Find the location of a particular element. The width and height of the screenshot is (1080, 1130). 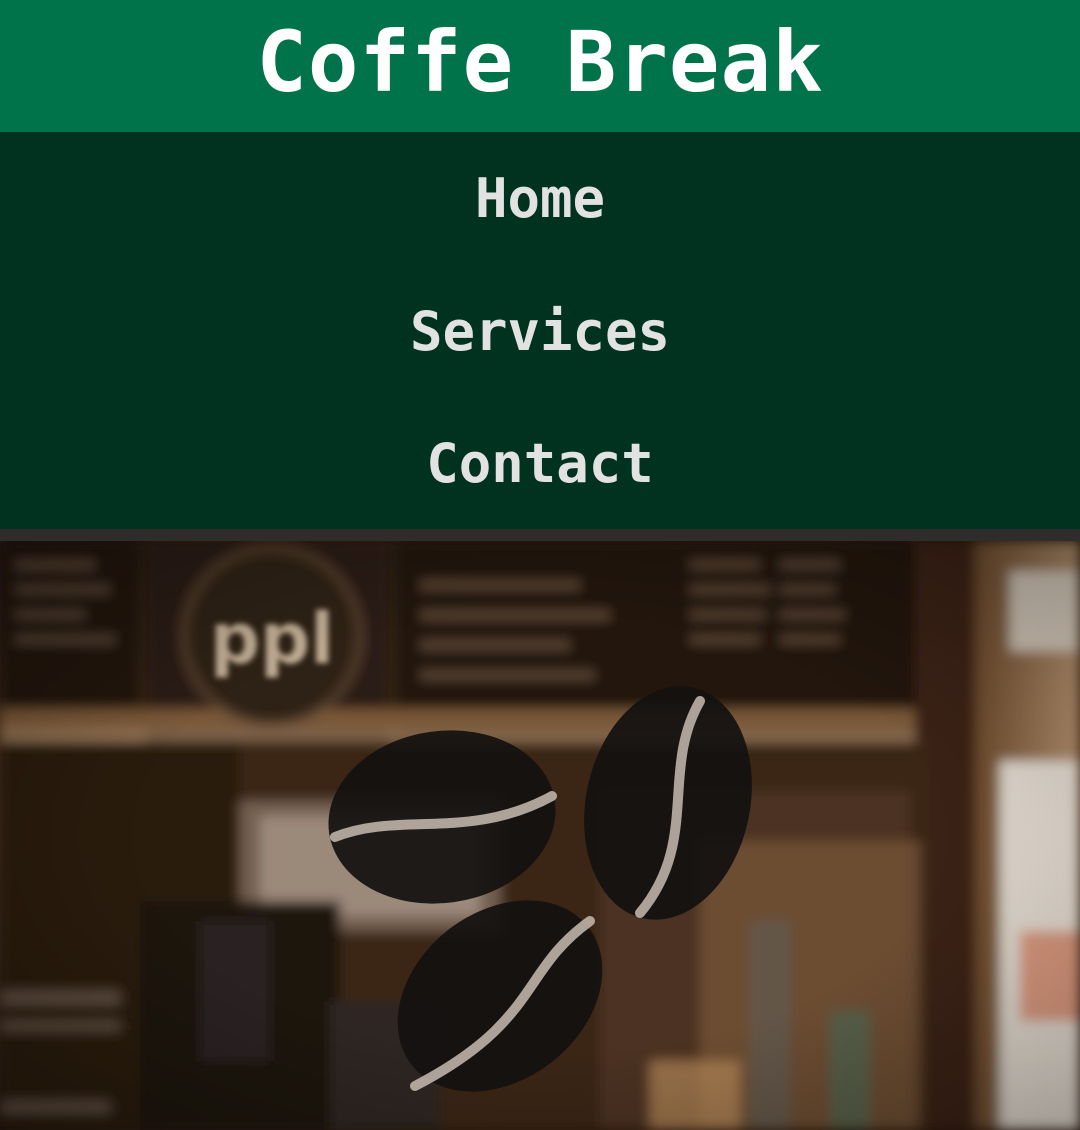

site-header: Coffe Break is located at coordinates (540, 66).